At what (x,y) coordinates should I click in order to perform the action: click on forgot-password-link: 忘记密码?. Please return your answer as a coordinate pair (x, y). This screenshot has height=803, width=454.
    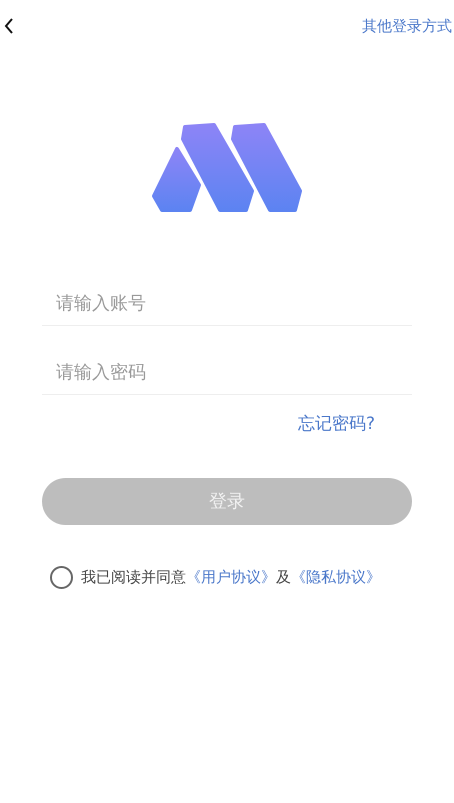
    Looking at the image, I should click on (336, 425).